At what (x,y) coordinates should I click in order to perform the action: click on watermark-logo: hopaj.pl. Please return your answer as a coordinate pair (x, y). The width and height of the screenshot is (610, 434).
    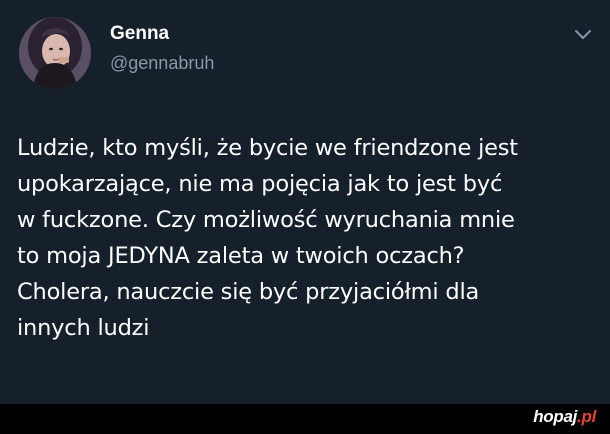
    Looking at the image, I should click on (564, 417).